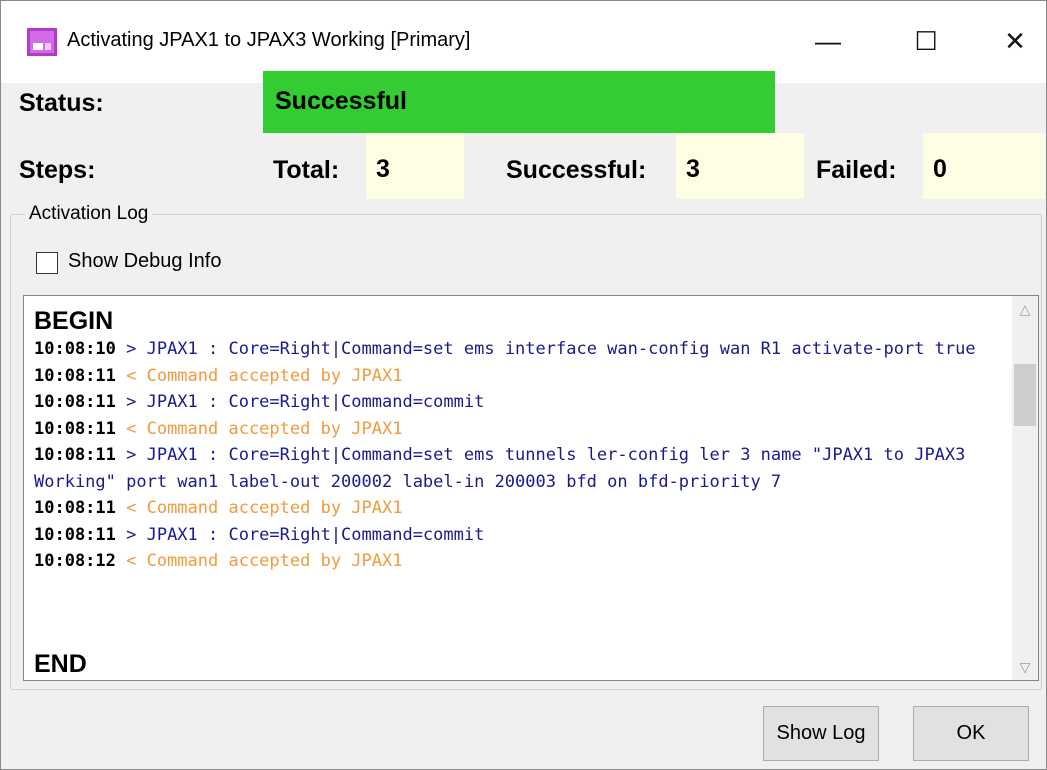 The image size is (1047, 770). I want to click on scroll-up-icon: △, so click(1025, 309).